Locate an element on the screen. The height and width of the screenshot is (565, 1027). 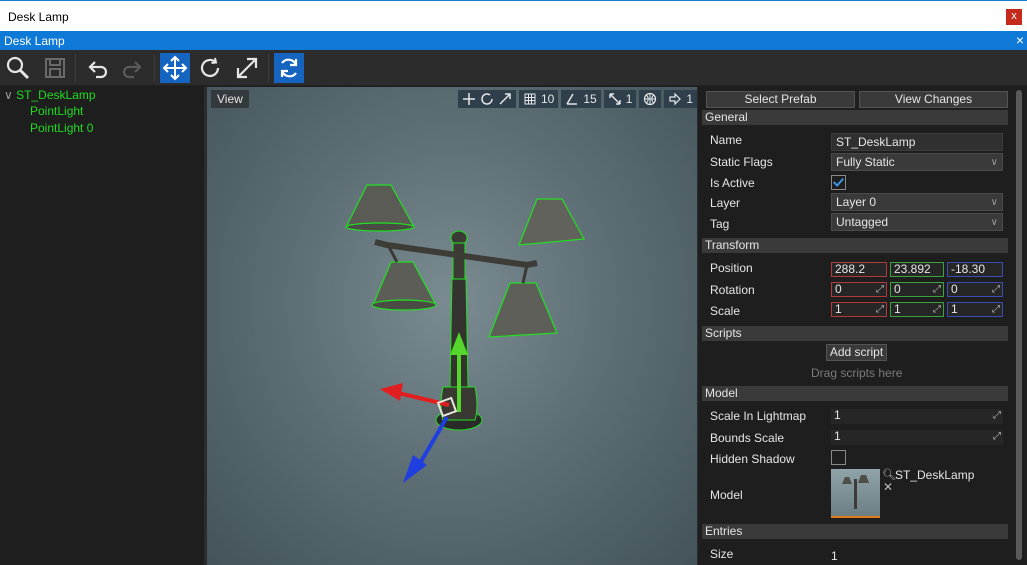
static-flags-label: Static Flags is located at coordinates (741, 162).